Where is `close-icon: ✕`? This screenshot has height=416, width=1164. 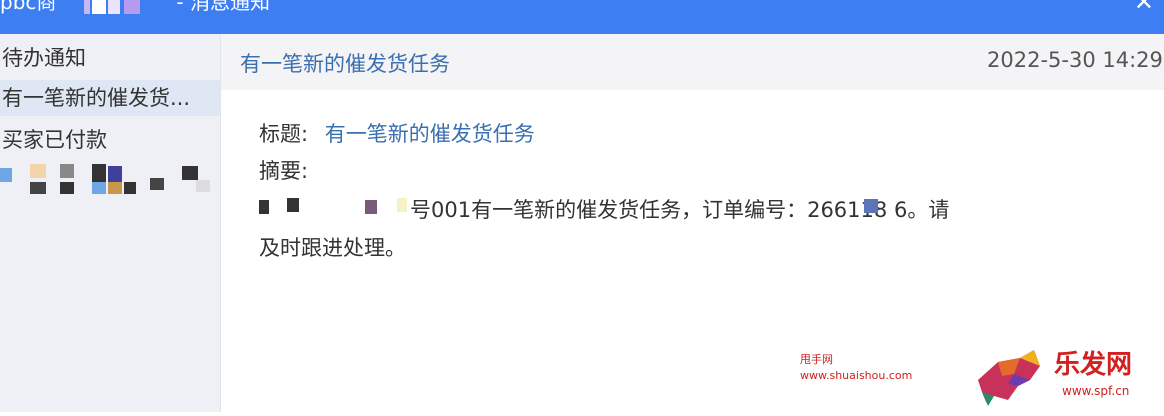 close-icon: ✕ is located at coordinates (1144, 7).